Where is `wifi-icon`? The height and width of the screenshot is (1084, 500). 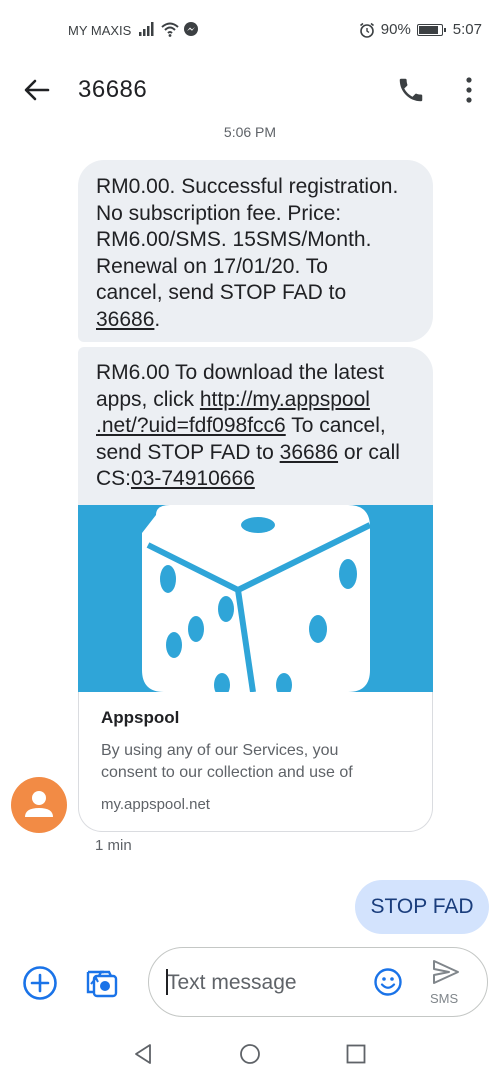 wifi-icon is located at coordinates (170, 29).